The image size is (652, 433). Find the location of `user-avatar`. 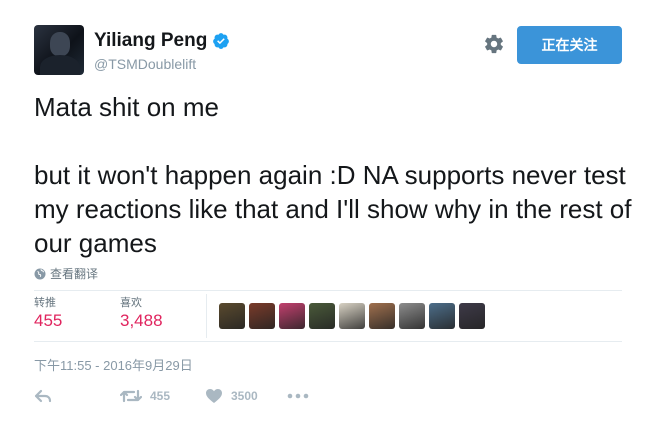

user-avatar is located at coordinates (59, 50).